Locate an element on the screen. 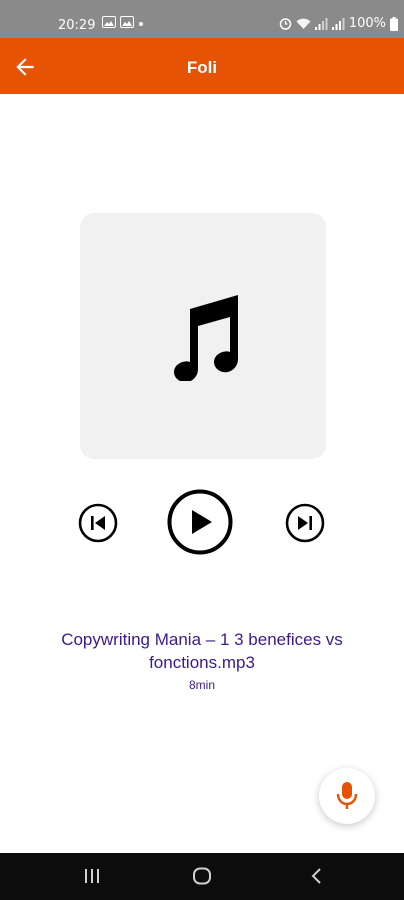  home-icon is located at coordinates (202, 876).